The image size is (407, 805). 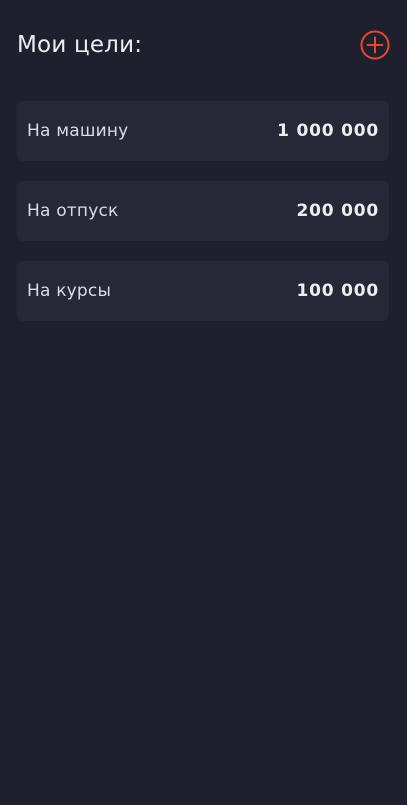 What do you see at coordinates (80, 45) in the screenshot?
I see `page-title: Мои цели:` at bounding box center [80, 45].